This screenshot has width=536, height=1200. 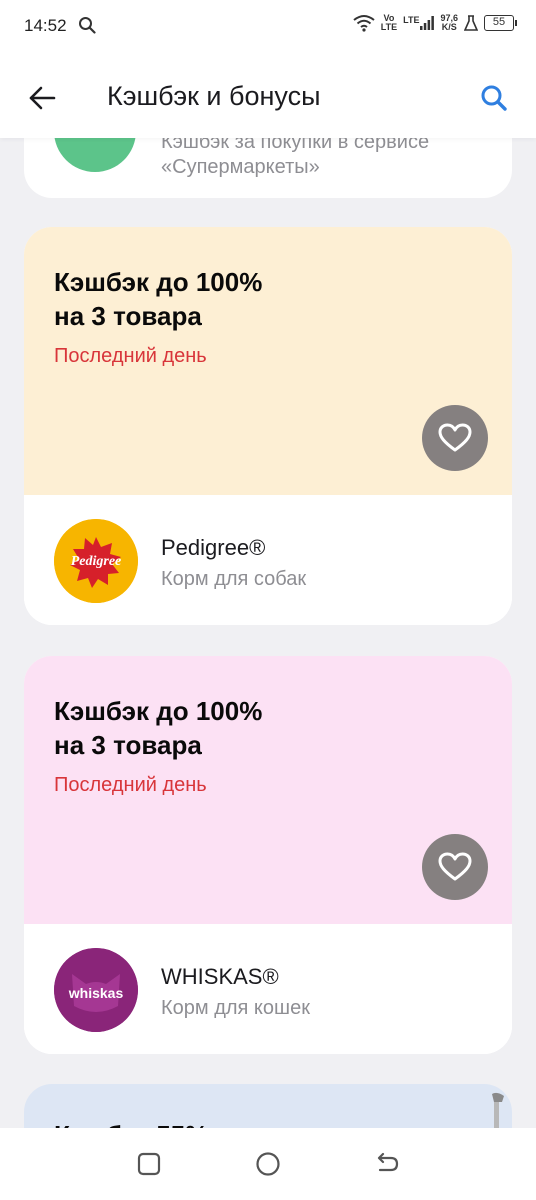 I want to click on home-button, so click(x=268, y=1164).